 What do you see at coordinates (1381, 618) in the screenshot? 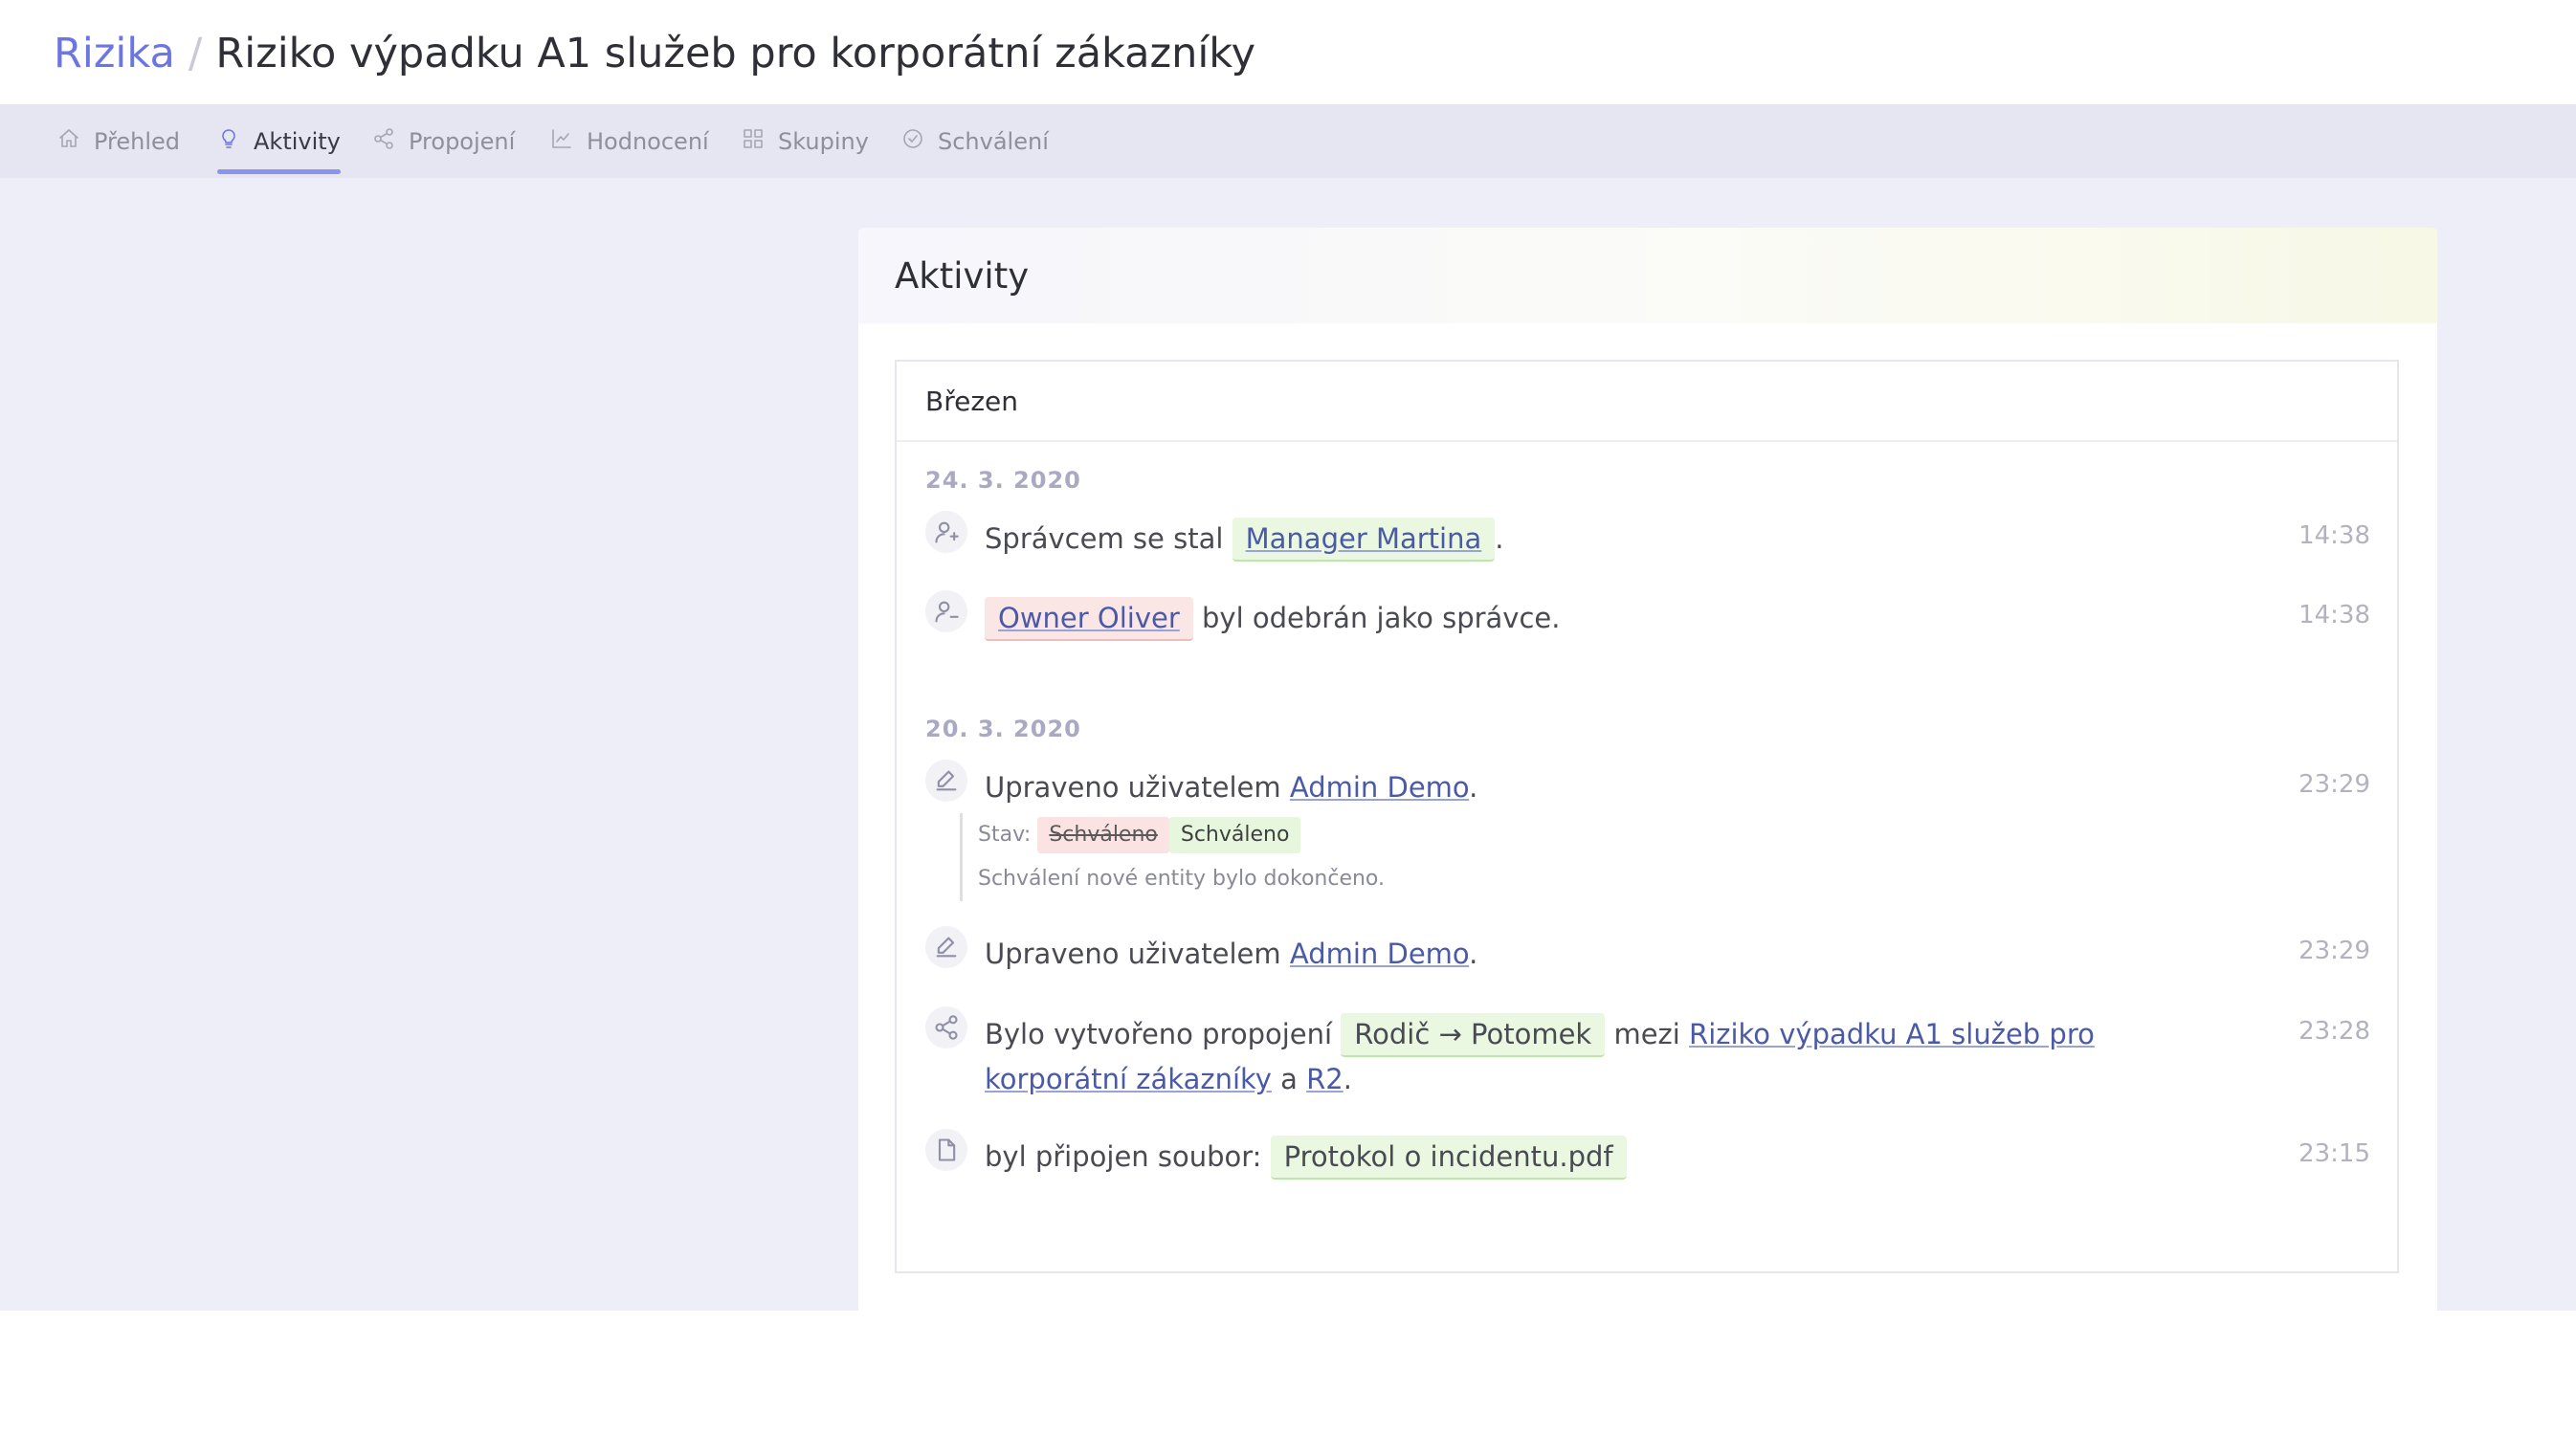
I see `activity-suffix: byl odebrán jako správce.` at bounding box center [1381, 618].